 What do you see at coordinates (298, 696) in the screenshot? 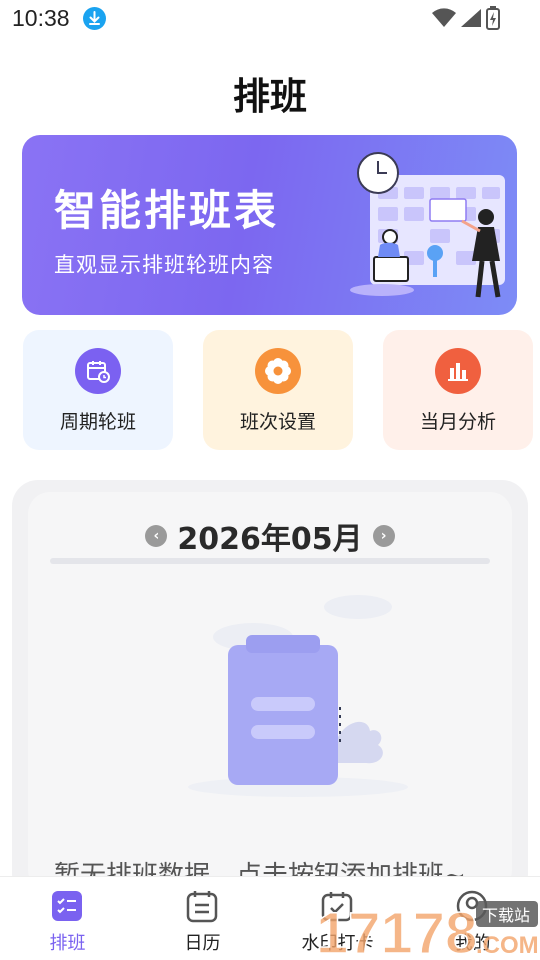
I see `clipboard-illustration-icon` at bounding box center [298, 696].